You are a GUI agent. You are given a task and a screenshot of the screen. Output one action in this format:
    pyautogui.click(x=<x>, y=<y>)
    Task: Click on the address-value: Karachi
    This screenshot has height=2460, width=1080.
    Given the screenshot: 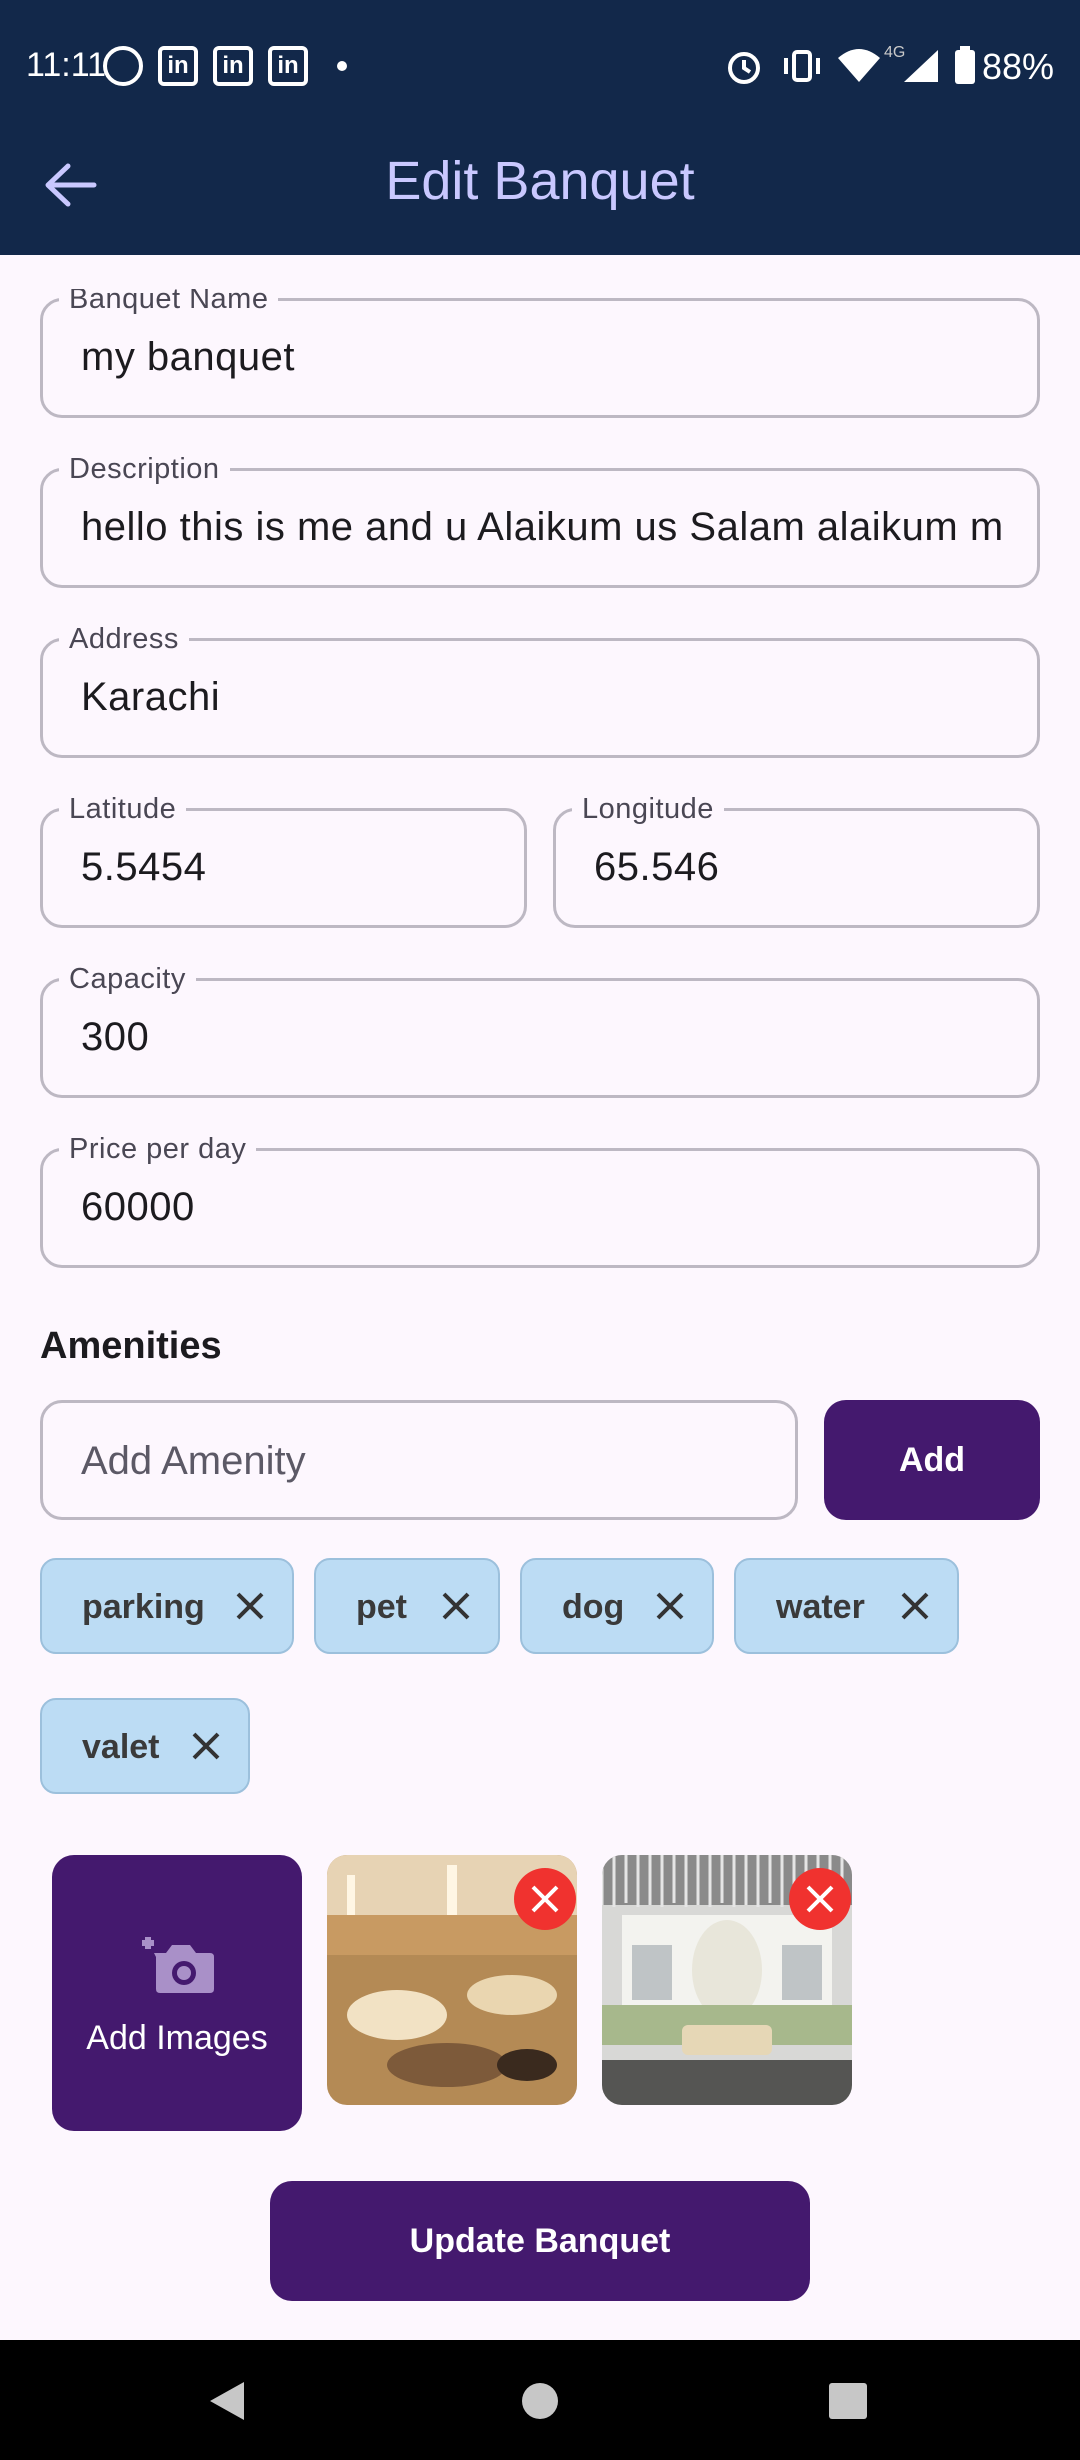 What is the action you would take?
    pyautogui.click(x=151, y=697)
    